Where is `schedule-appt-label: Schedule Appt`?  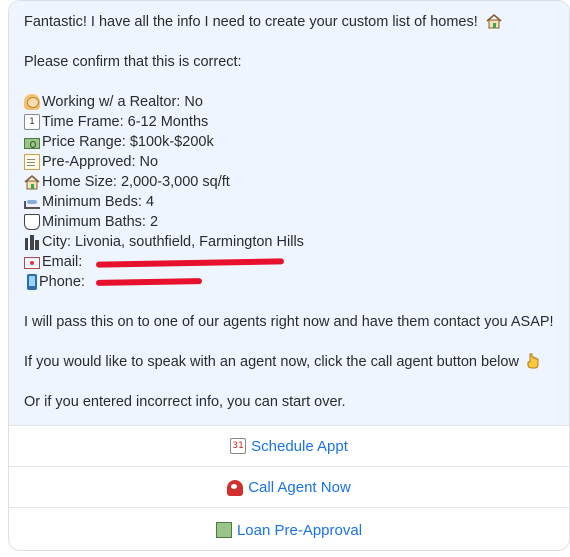 schedule-appt-label: Schedule Appt is located at coordinates (299, 446).